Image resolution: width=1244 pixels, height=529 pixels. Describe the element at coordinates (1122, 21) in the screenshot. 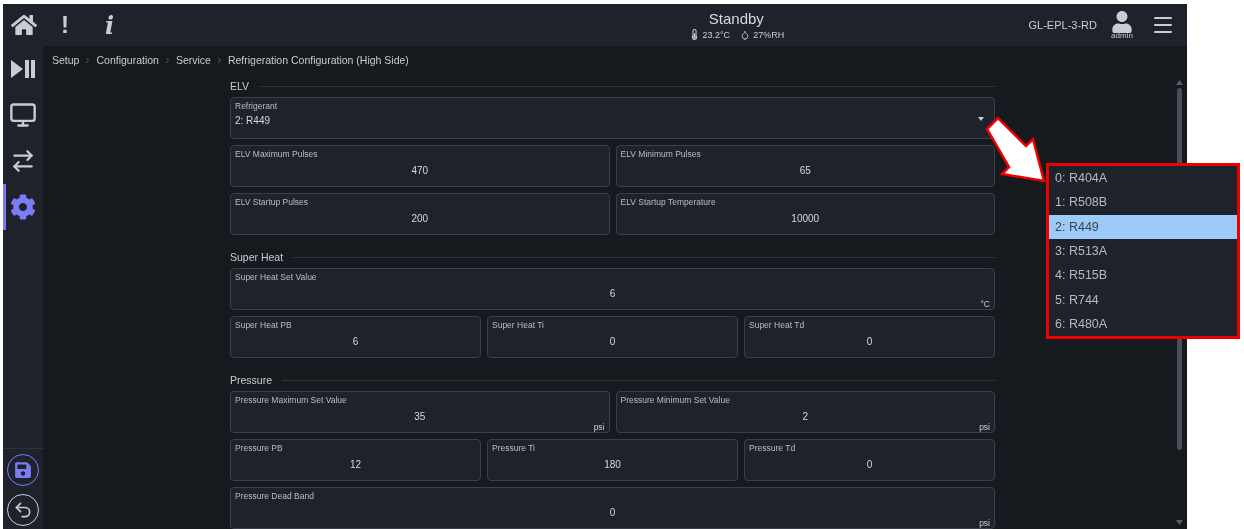

I see `user-icon` at that location.